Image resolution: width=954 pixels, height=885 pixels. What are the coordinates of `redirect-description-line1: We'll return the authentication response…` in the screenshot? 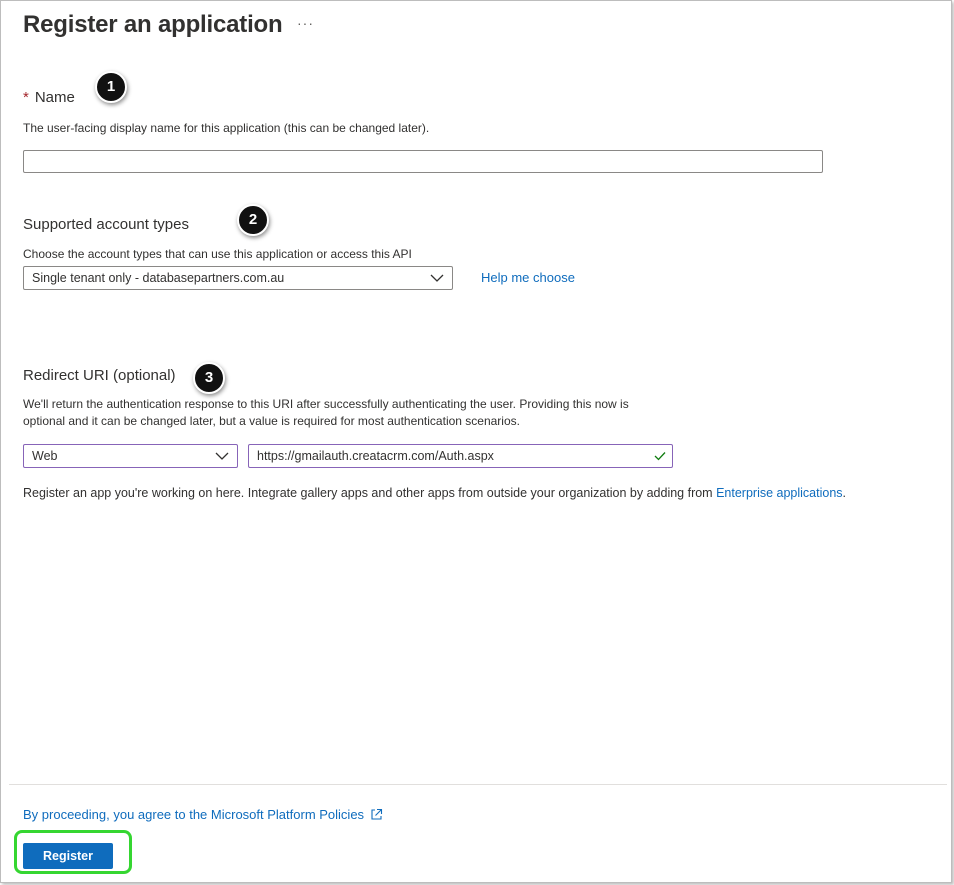 It's located at (326, 404).